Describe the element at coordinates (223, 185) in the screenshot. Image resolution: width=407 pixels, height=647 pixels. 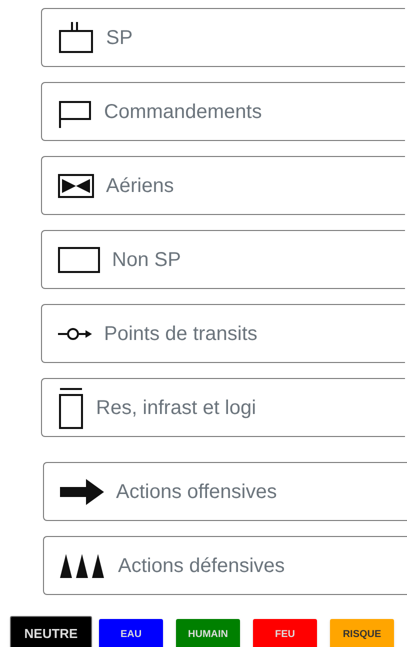
I see `category-button: Aériens` at that location.